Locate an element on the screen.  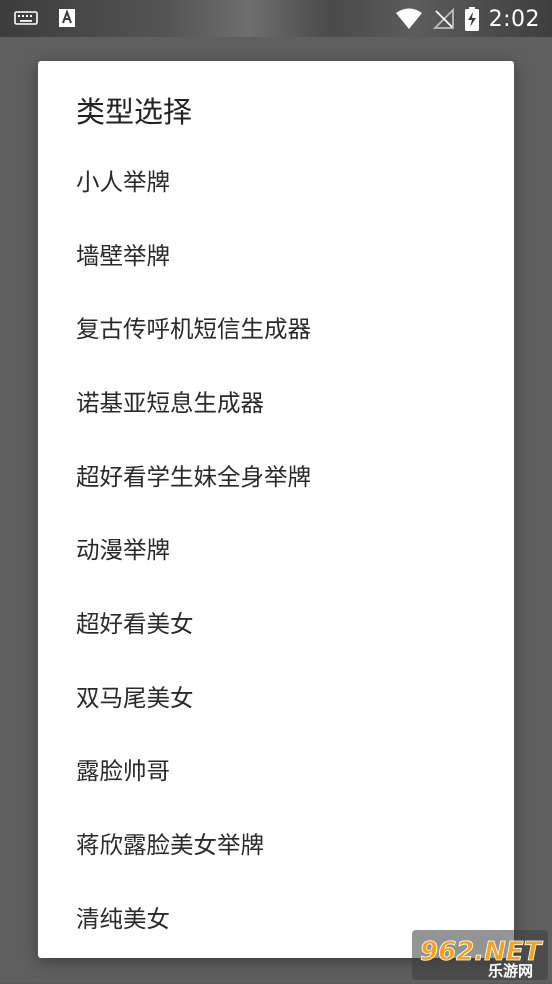
option-item: 墙壁举牌 is located at coordinates (276, 254).